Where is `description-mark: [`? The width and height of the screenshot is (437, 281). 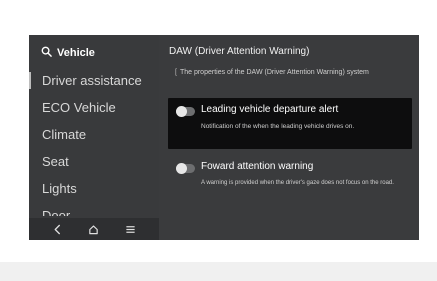
description-mark: [ is located at coordinates (176, 72).